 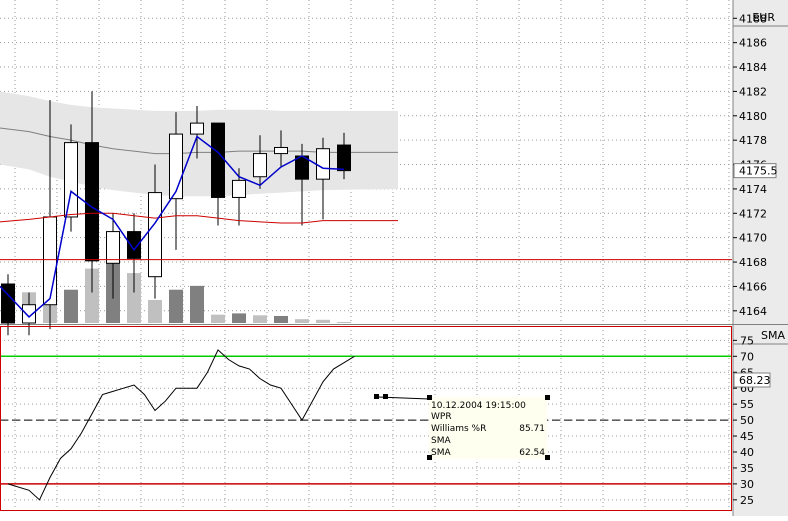 I want to click on price-tick-label: 4170, so click(x=753, y=238).